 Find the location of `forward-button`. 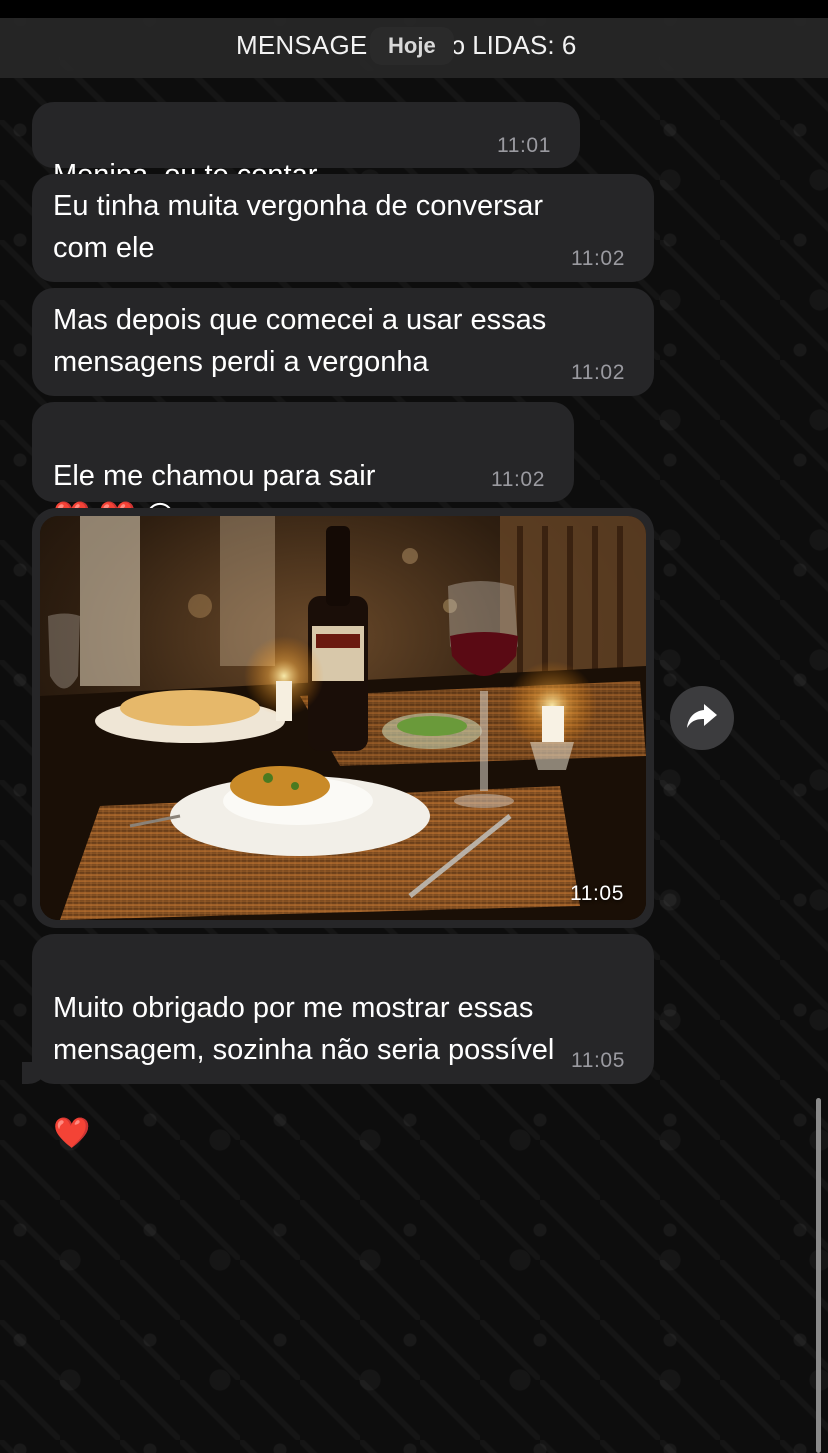

forward-button is located at coordinates (702, 718).